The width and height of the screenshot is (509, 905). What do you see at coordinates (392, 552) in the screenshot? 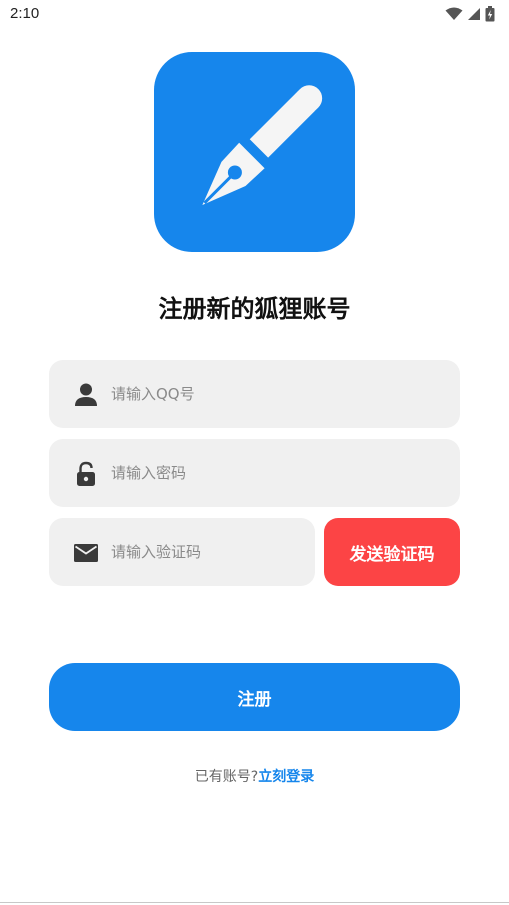
I see `send-code-button: 发送验证码` at bounding box center [392, 552].